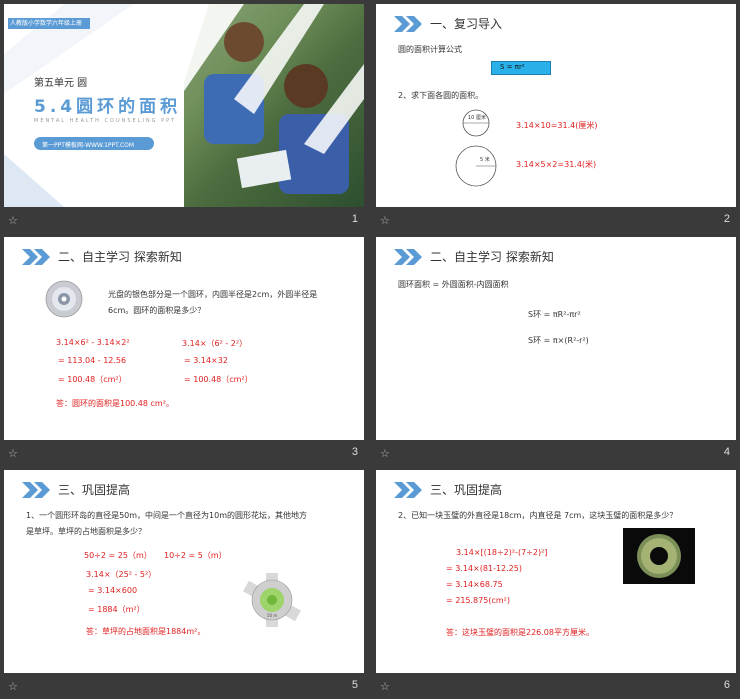  Describe the element at coordinates (61, 83) in the screenshot. I see `unit-label: 第五单元 圆` at that location.